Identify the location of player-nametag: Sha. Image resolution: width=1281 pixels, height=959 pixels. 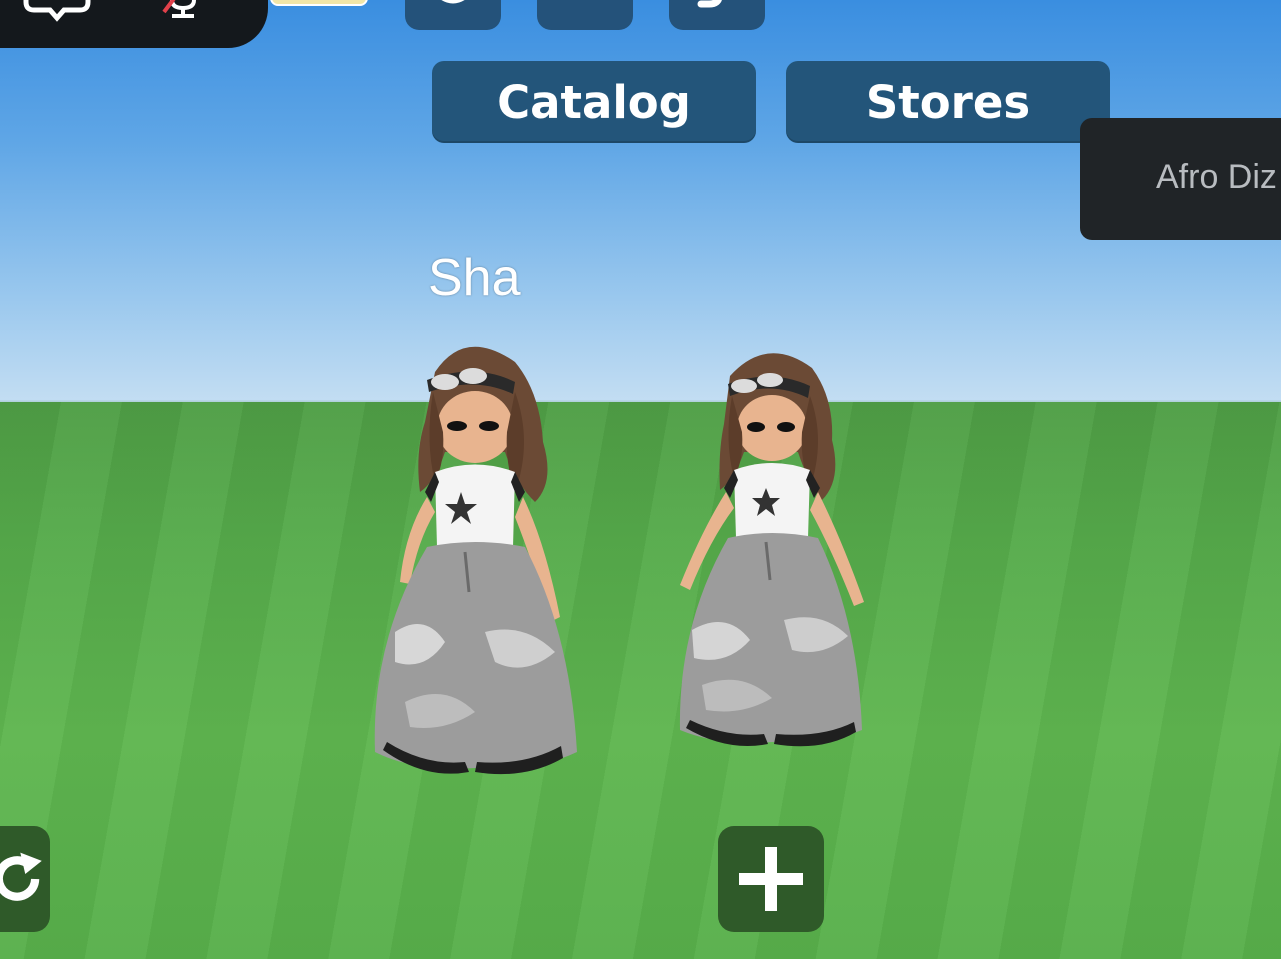
(474, 278).